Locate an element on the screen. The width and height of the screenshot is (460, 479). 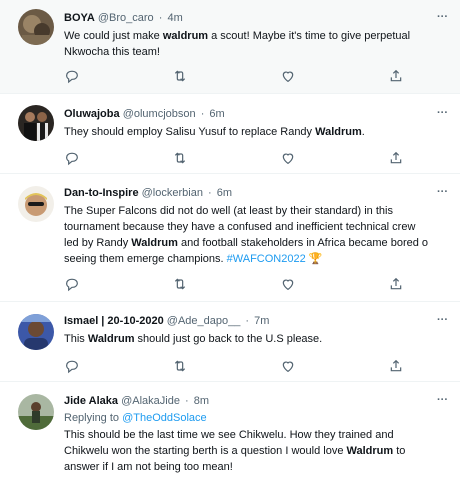
tweet-text-line: answer if I am not being too mean! is located at coordinates (262, 467).